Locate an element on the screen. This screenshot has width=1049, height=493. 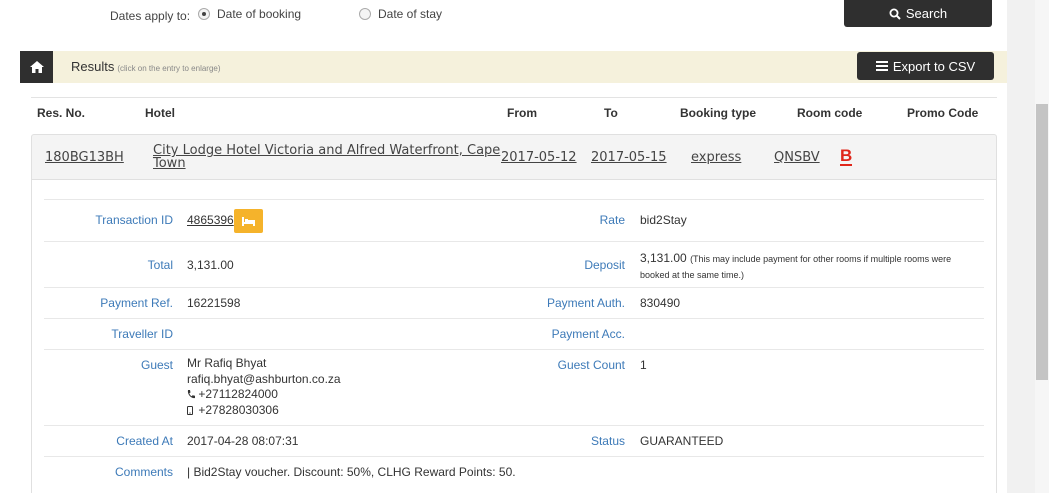
traveller-id-label: Traveller ID is located at coordinates (142, 334).